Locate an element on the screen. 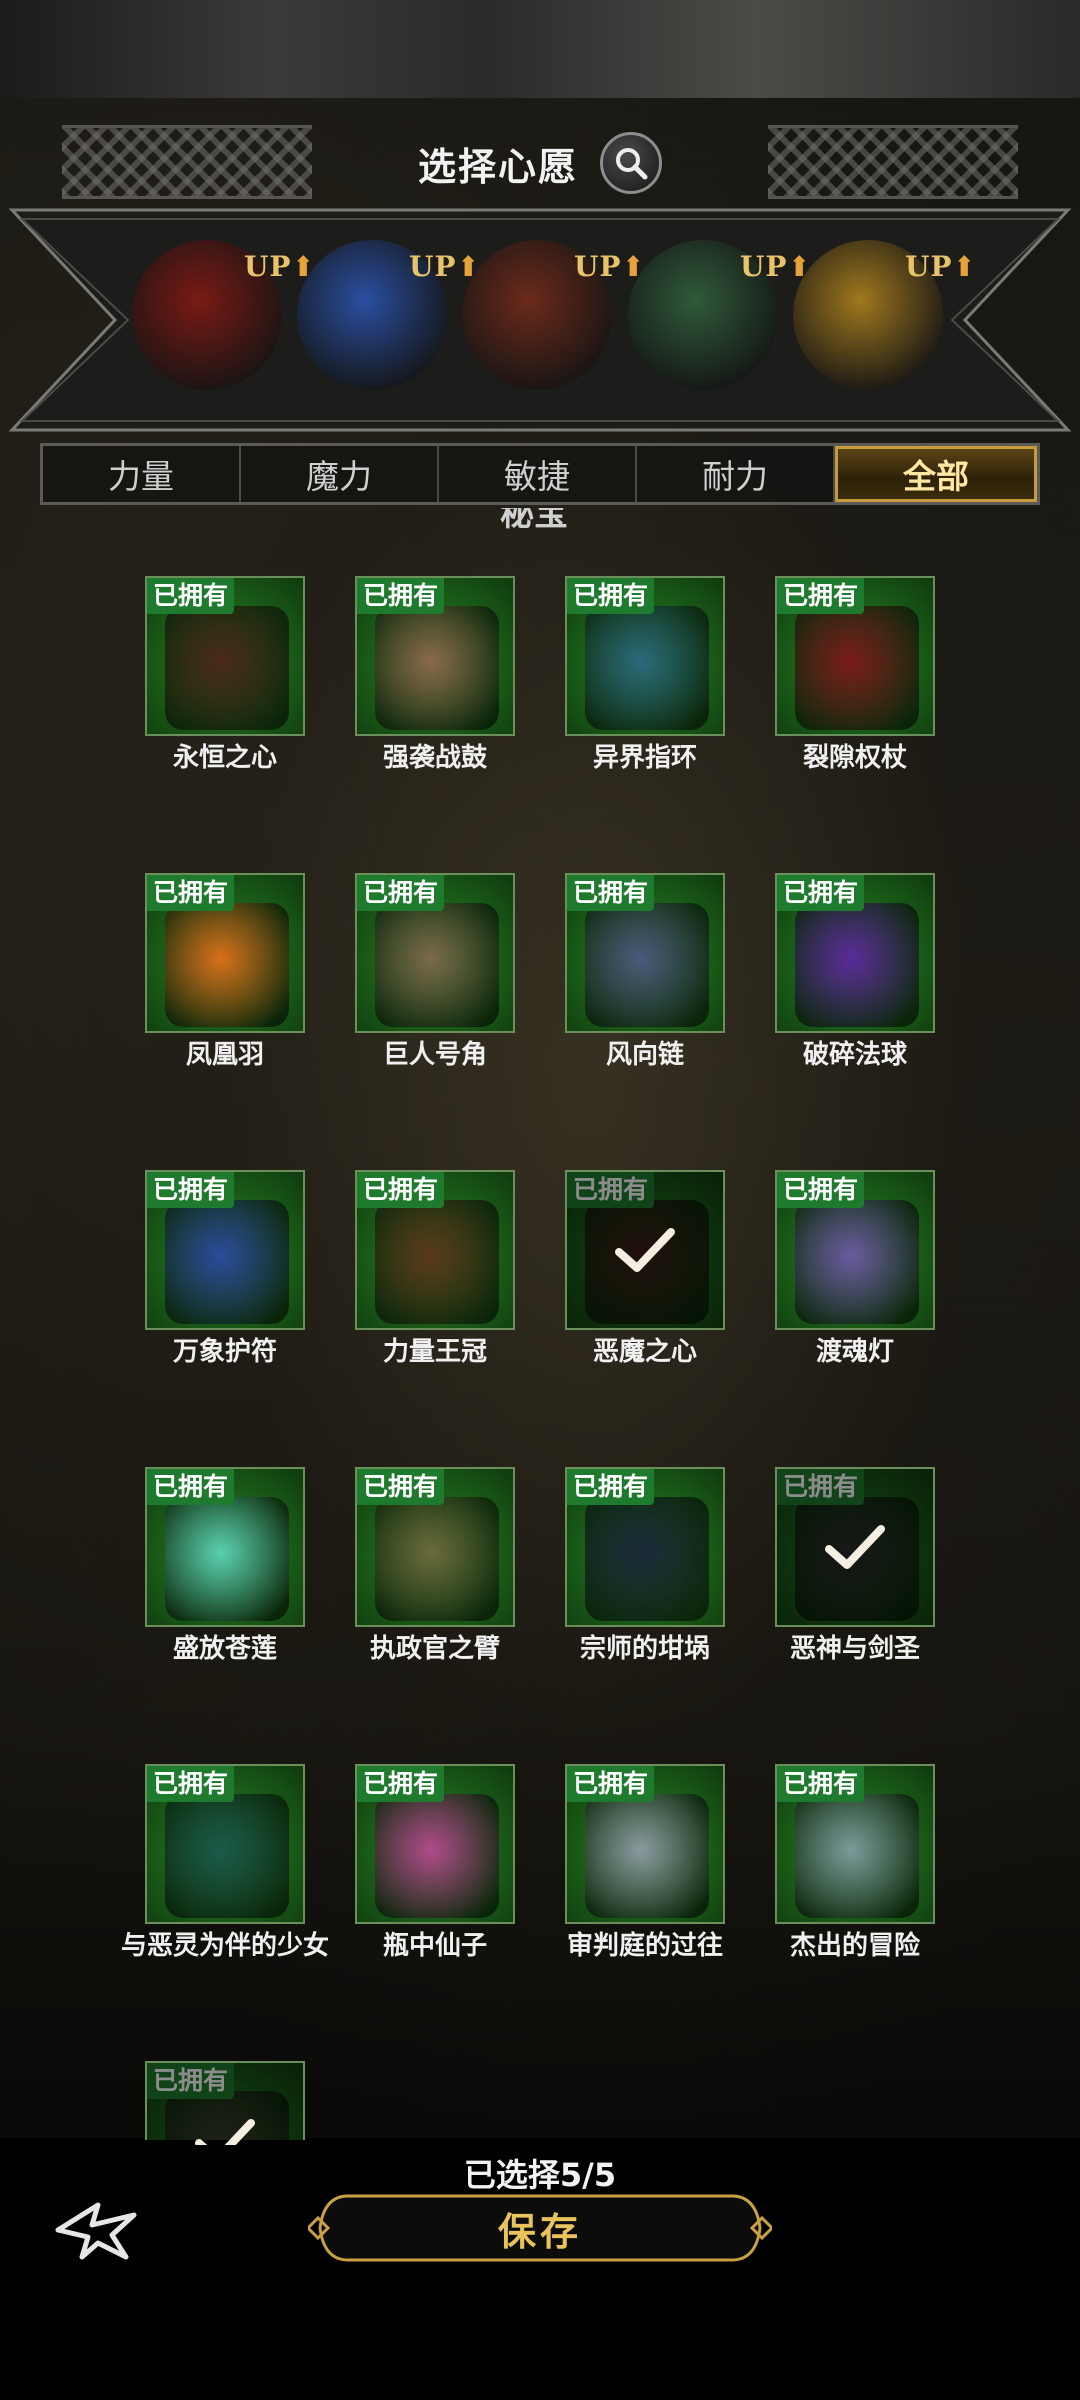 The width and height of the screenshot is (1080, 2400). item-card: 已拥有异界指环 is located at coordinates (647, 675).